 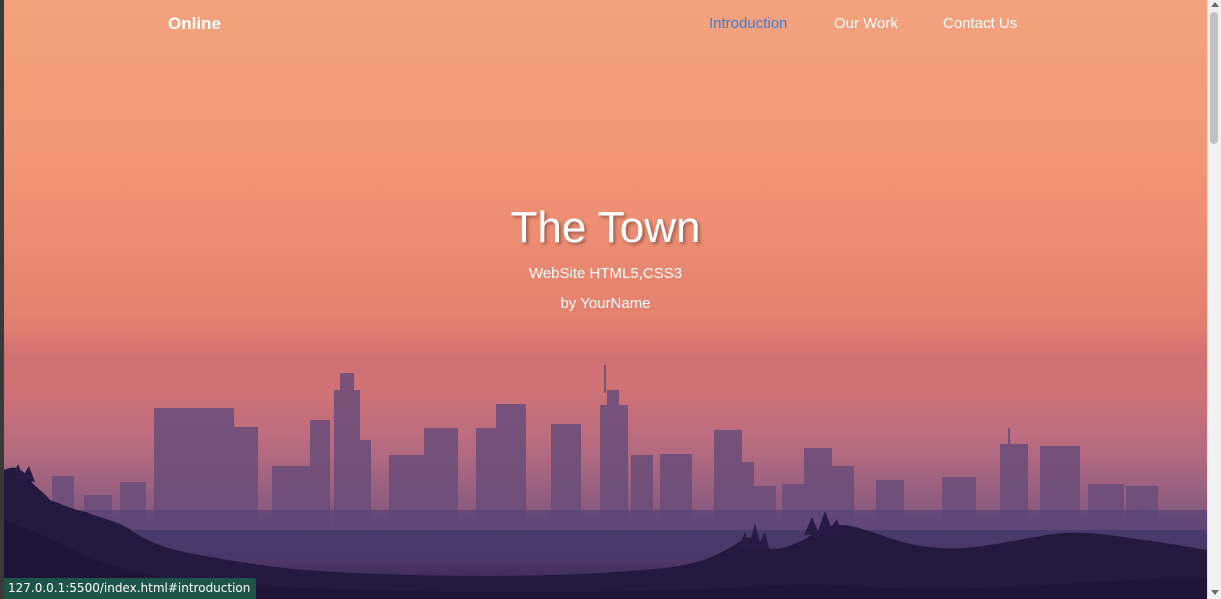 What do you see at coordinates (605, 303) in the screenshot?
I see `hero-byline: by YourName` at bounding box center [605, 303].